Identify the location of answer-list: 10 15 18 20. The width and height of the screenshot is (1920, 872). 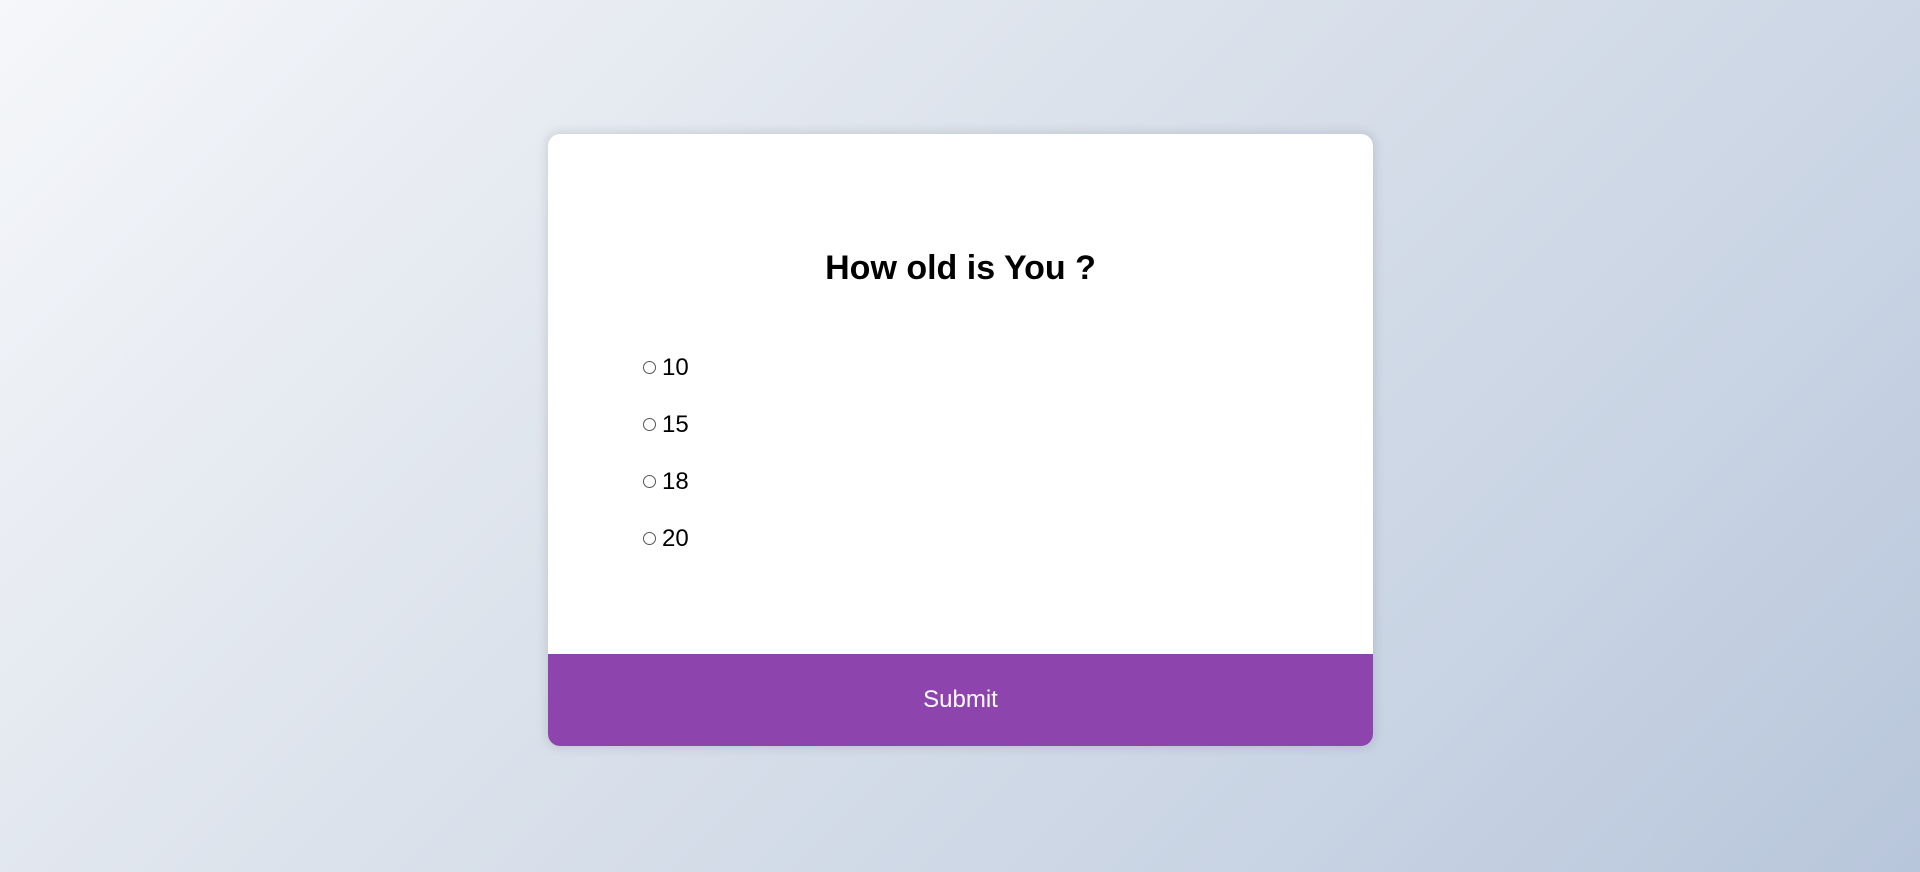
(664, 453).